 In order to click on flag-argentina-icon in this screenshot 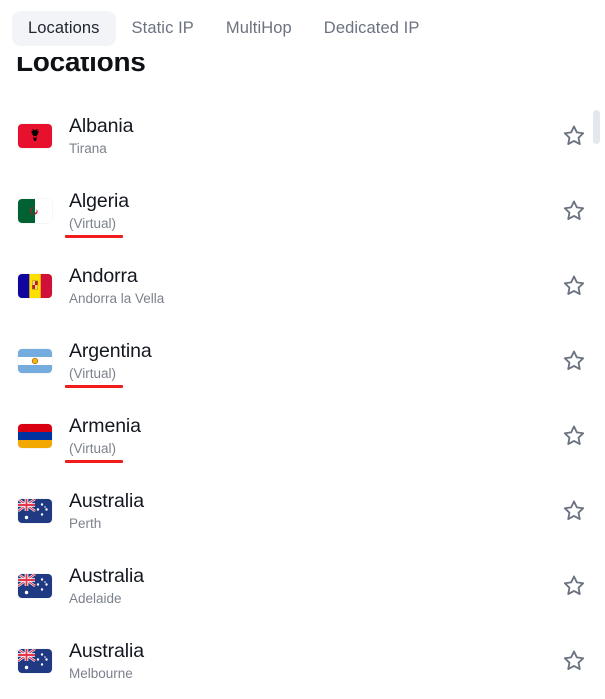, I will do `click(35, 361)`.